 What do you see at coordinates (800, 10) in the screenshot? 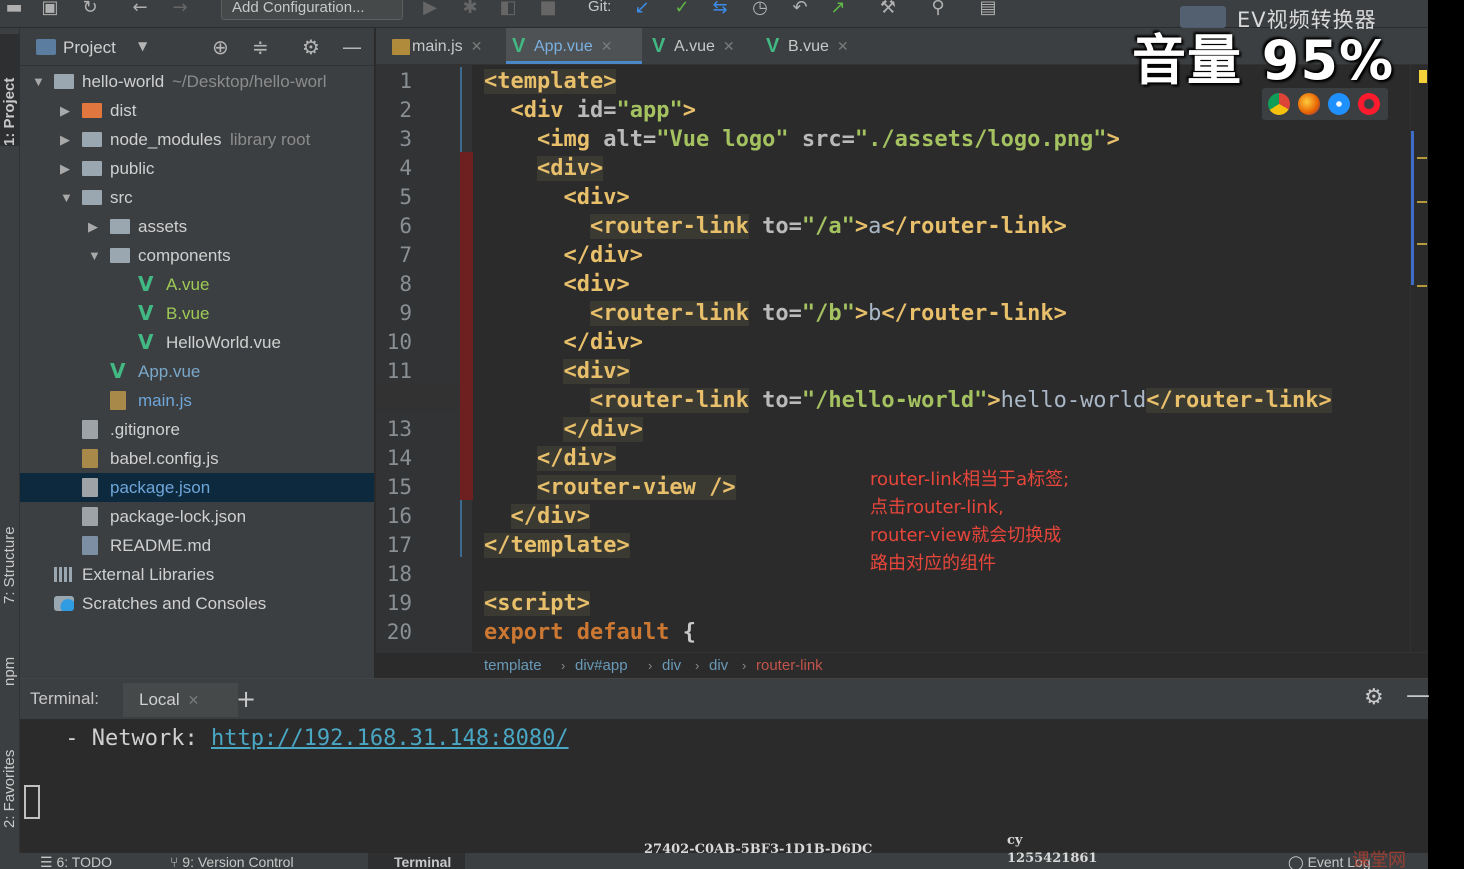
I see `git-revert-icon: ↶` at bounding box center [800, 10].